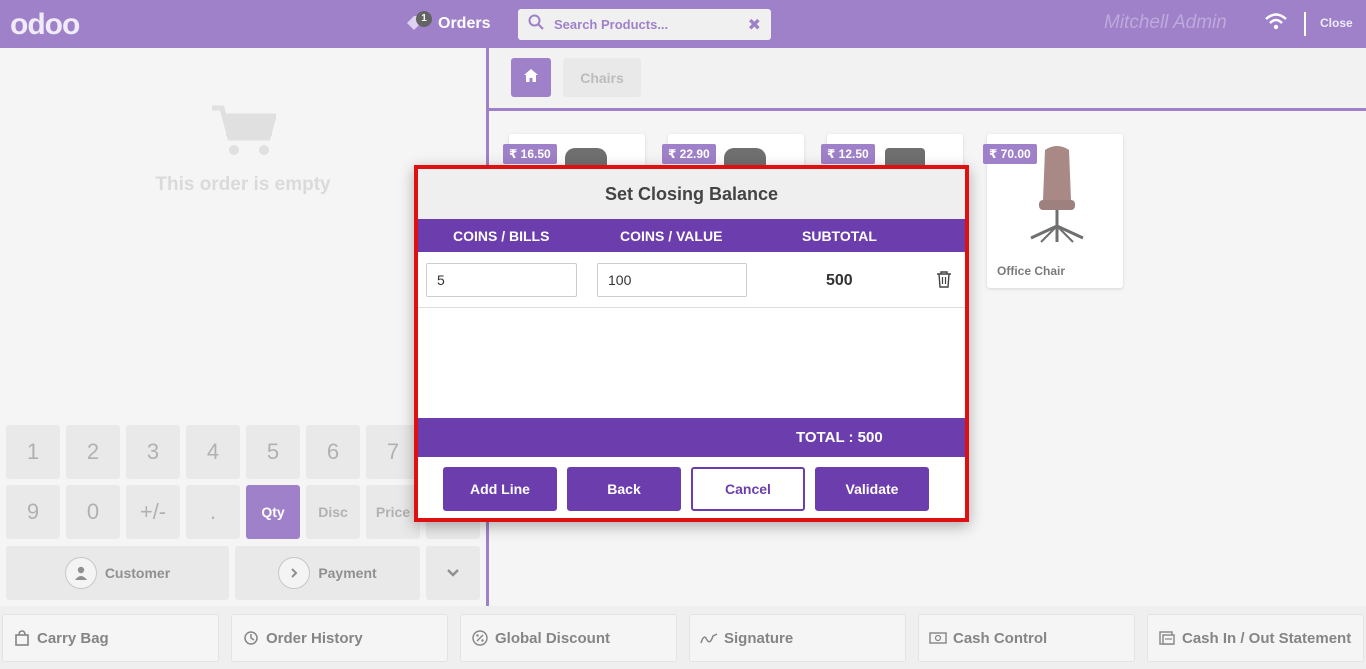  What do you see at coordinates (501, 280) in the screenshot?
I see `coins-bills-input` at bounding box center [501, 280].